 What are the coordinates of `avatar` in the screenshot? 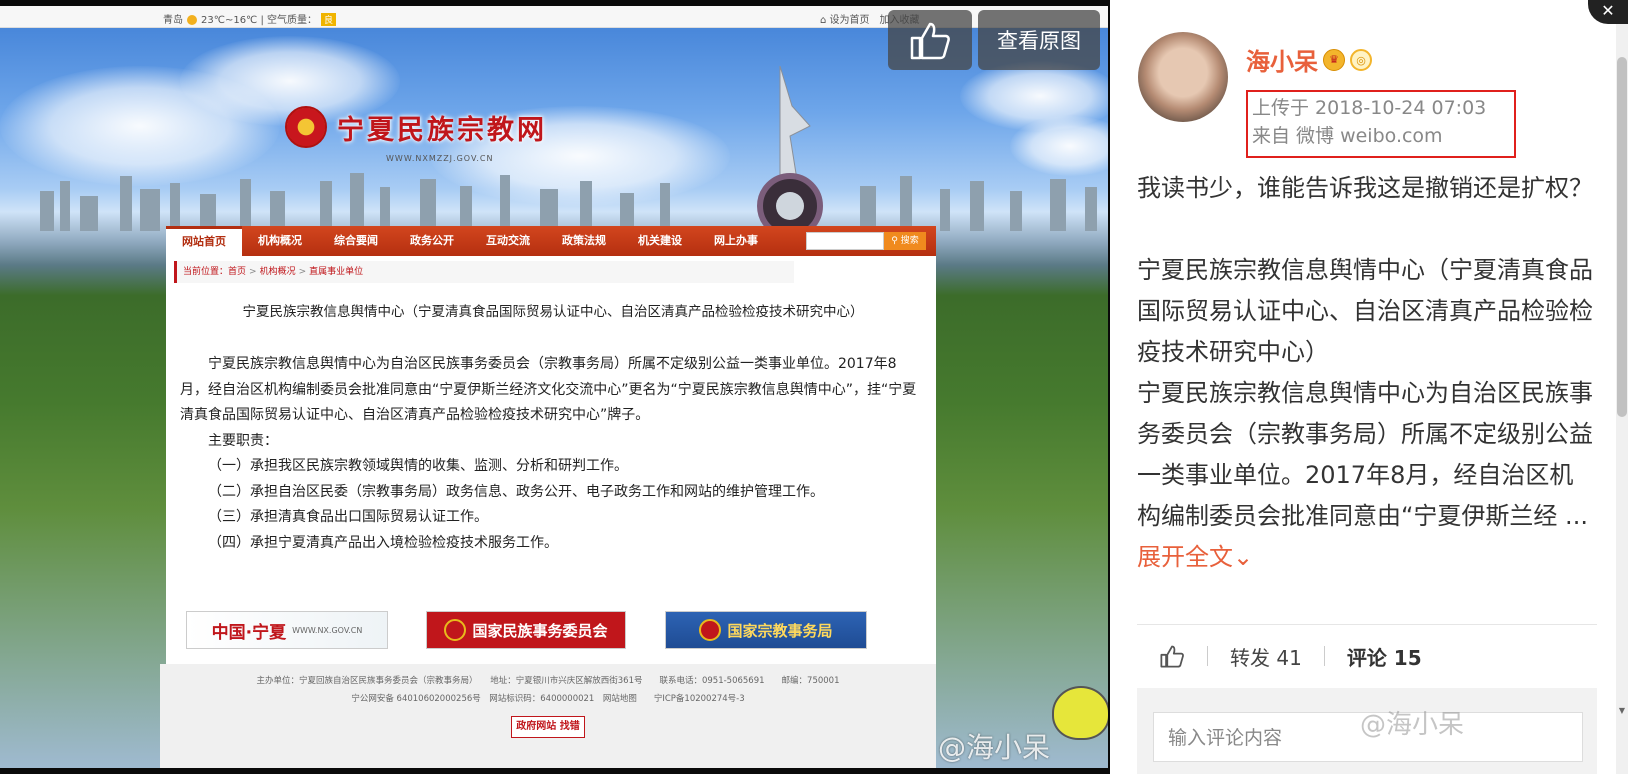 It's located at (1183, 77).